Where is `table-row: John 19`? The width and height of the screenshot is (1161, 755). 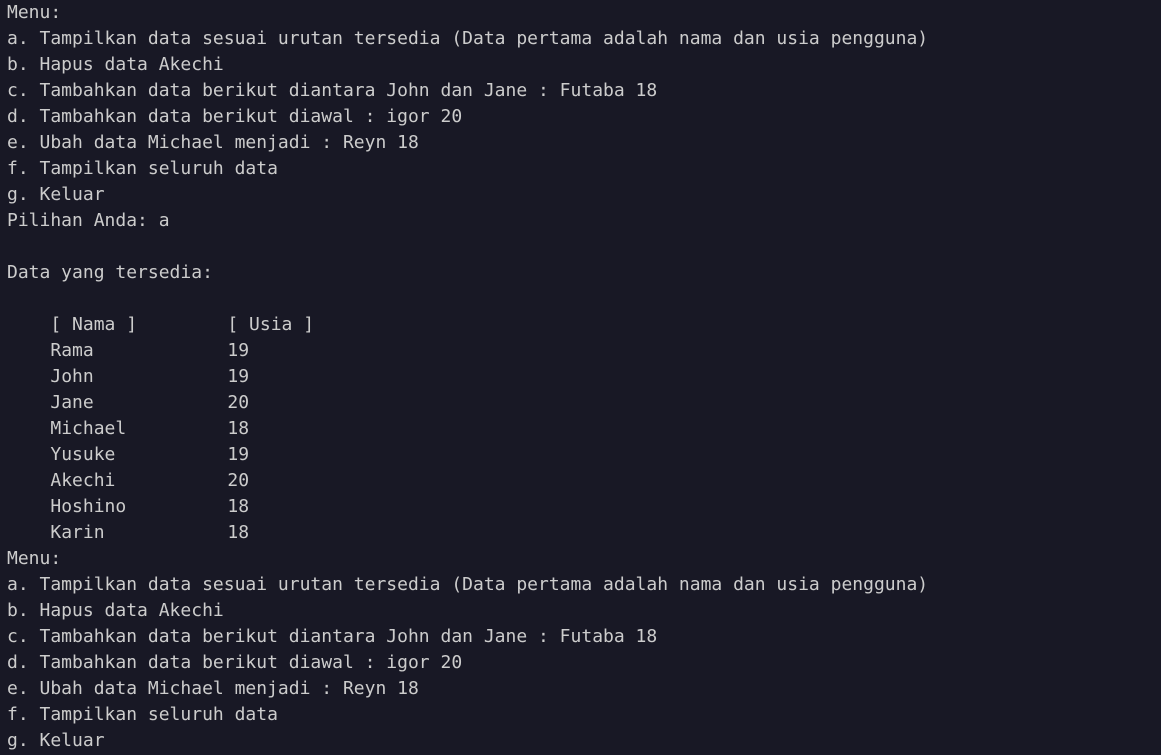
table-row: John 19 is located at coordinates (584, 362).